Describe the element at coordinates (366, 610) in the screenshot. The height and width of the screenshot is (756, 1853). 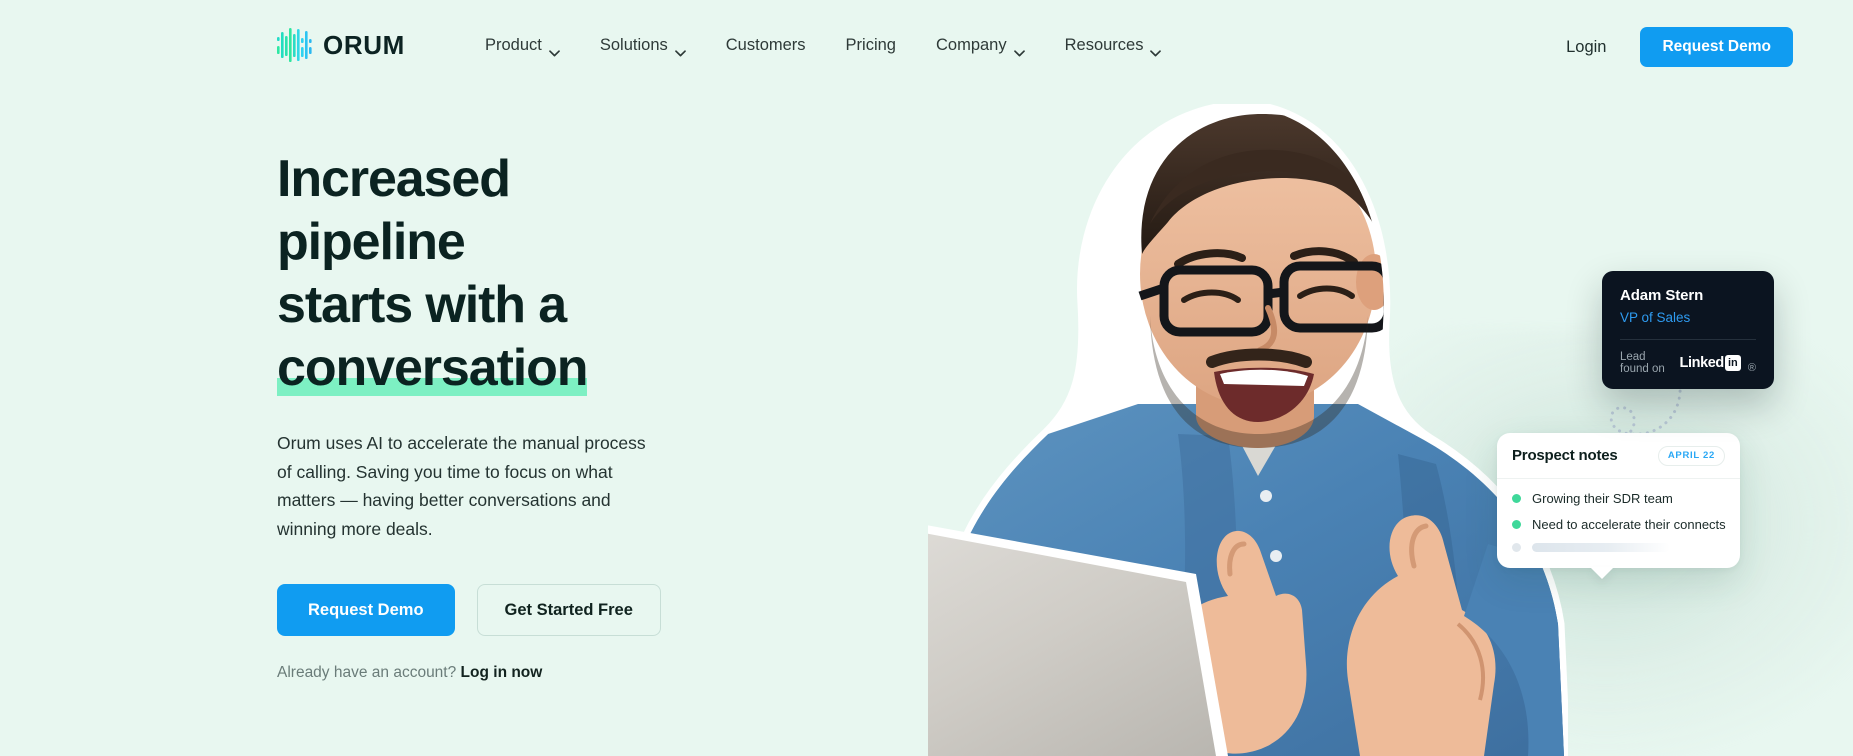
I see `request-demo-button: Request Demo` at that location.